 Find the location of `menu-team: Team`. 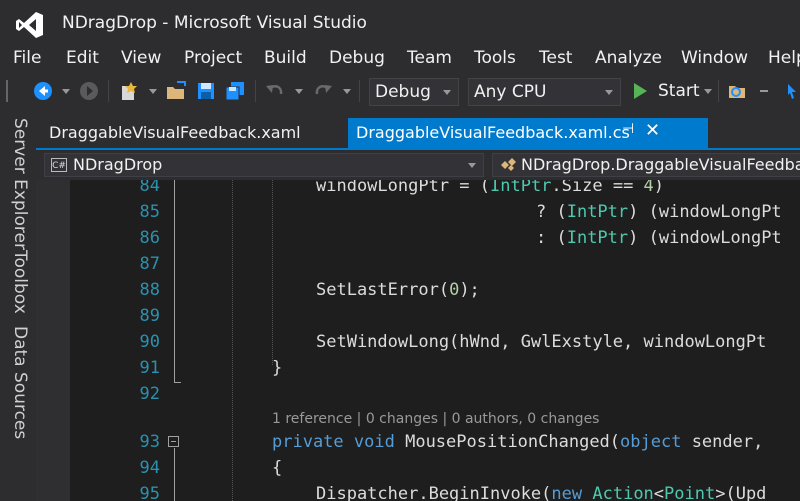

menu-team: Team is located at coordinates (429, 58).